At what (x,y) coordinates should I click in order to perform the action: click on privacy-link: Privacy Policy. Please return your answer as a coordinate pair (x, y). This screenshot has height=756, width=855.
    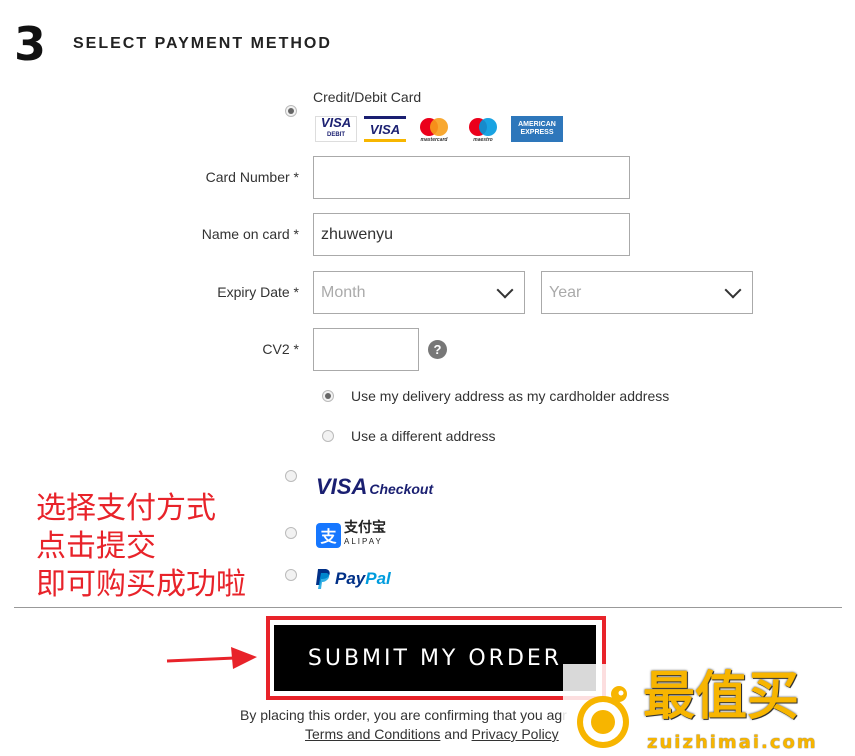
    Looking at the image, I should click on (515, 734).